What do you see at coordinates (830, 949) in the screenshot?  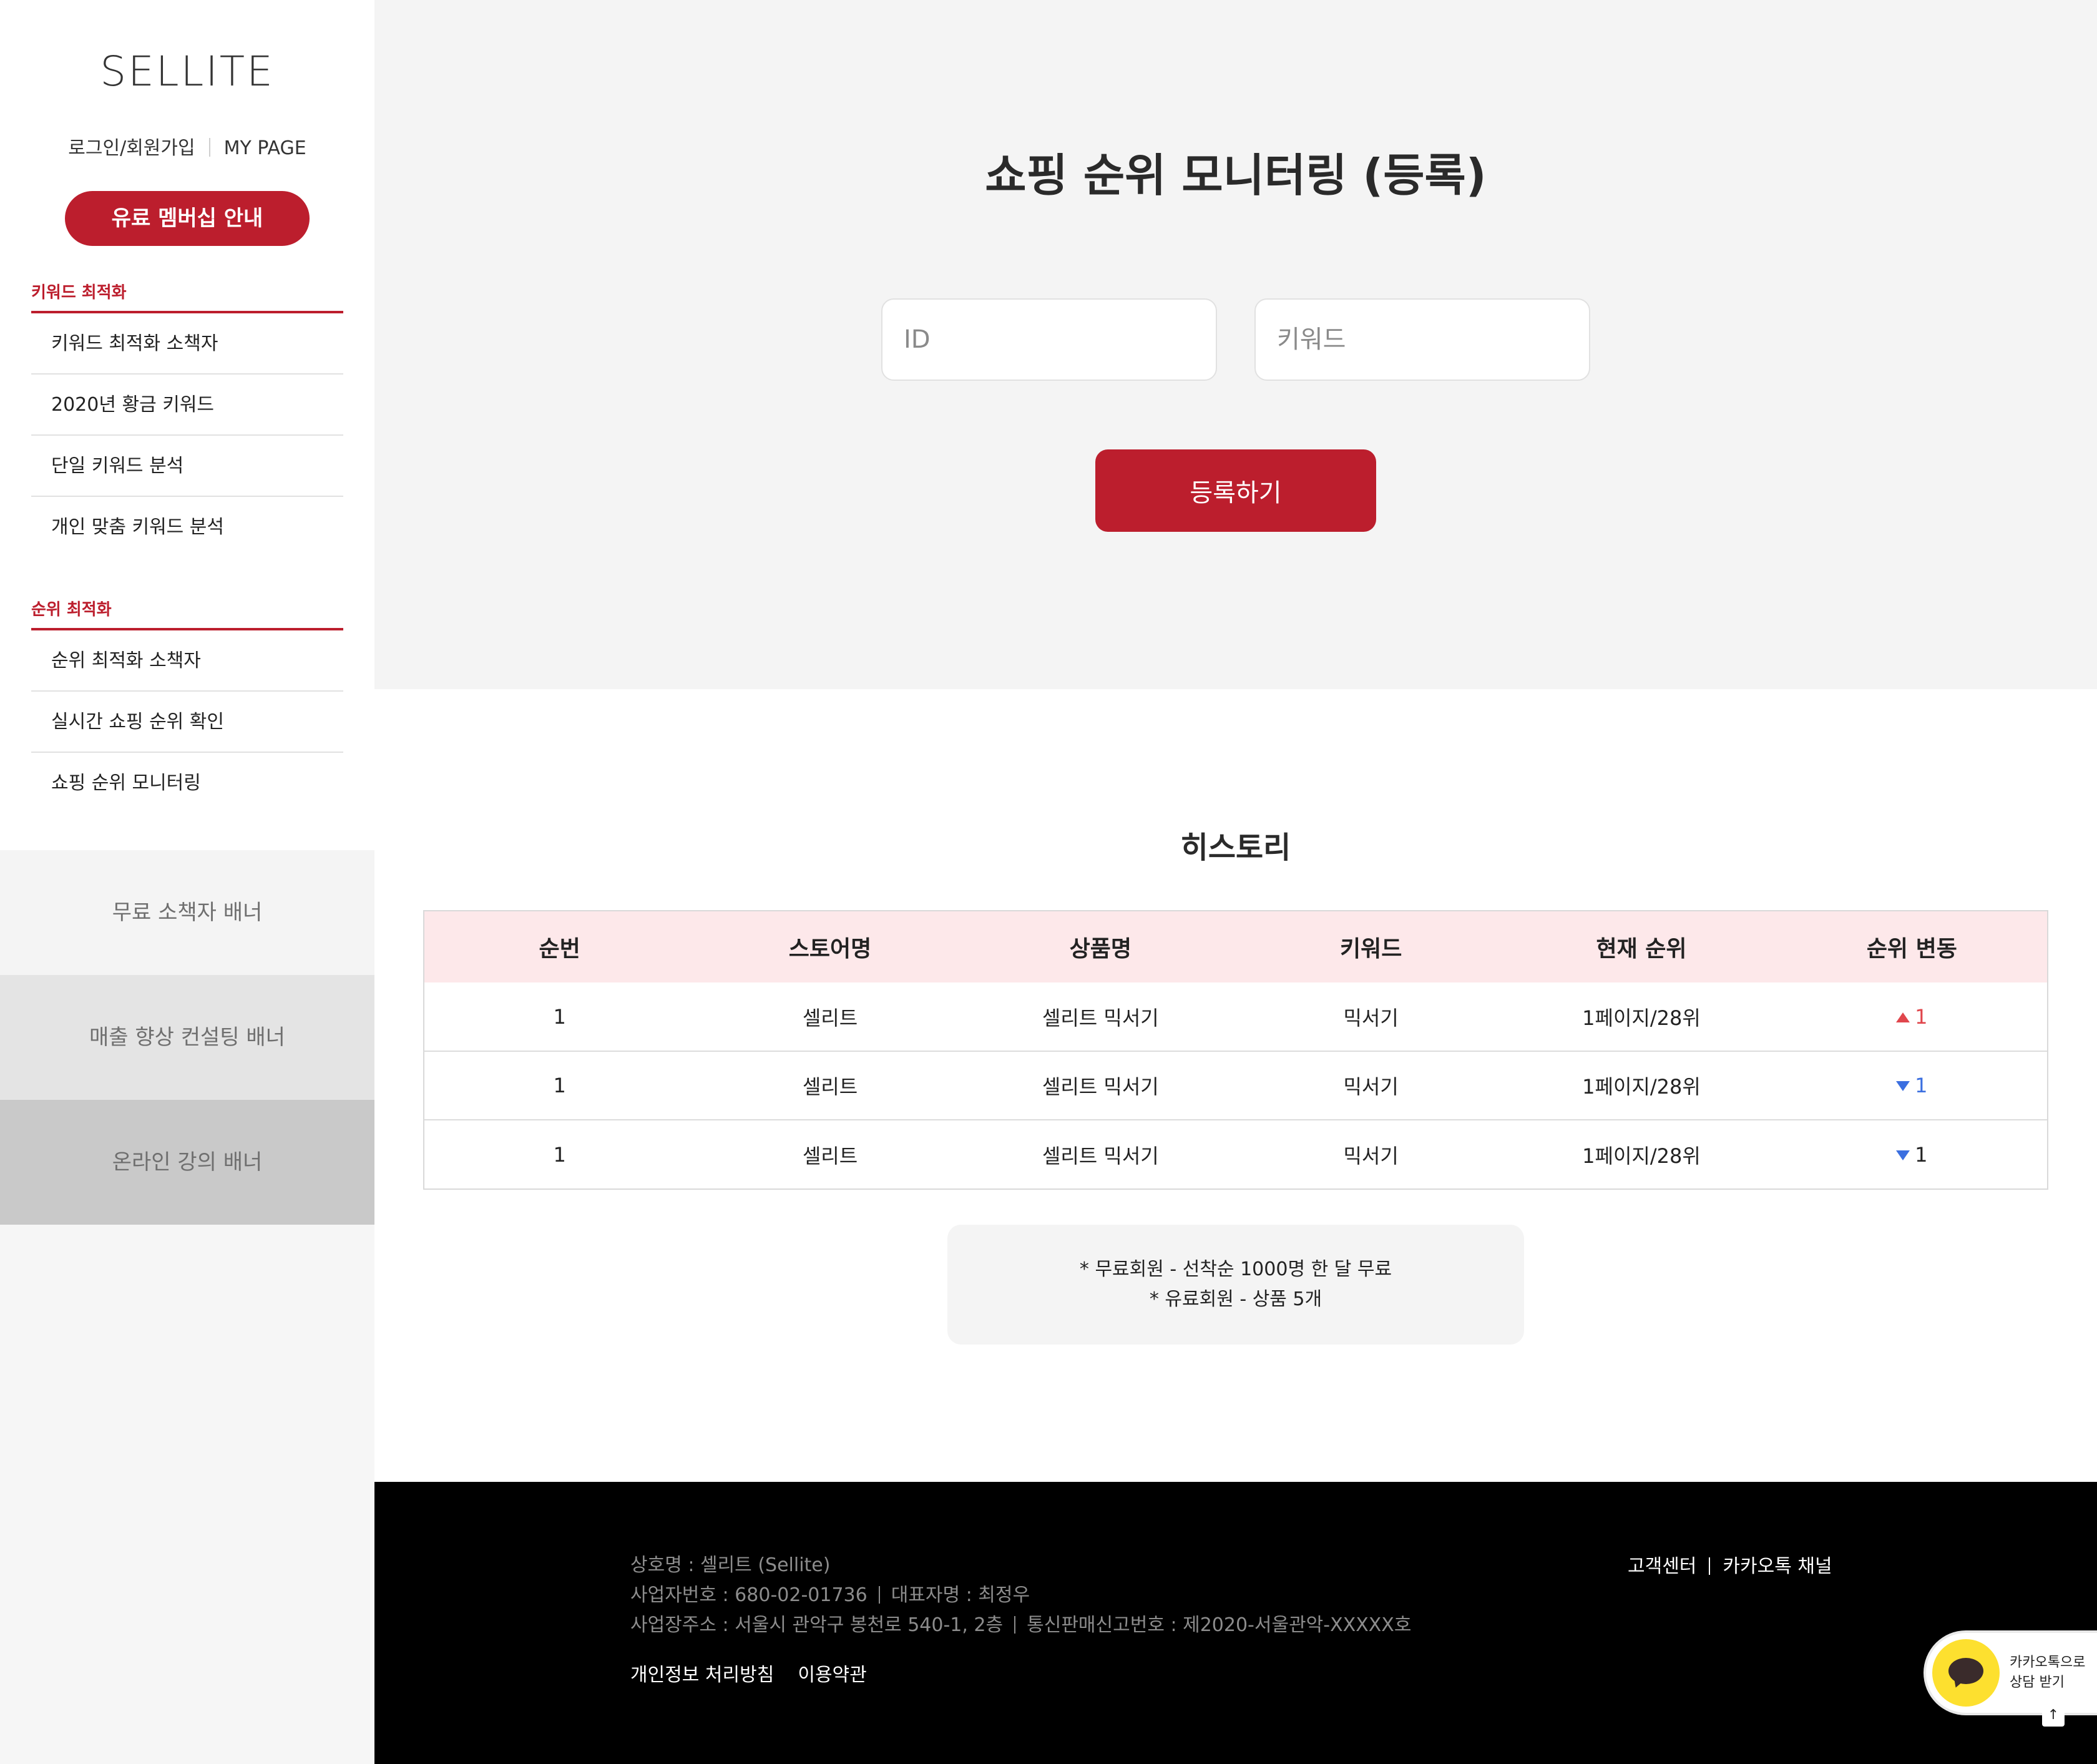 I see `column-header-store: 스토어명` at bounding box center [830, 949].